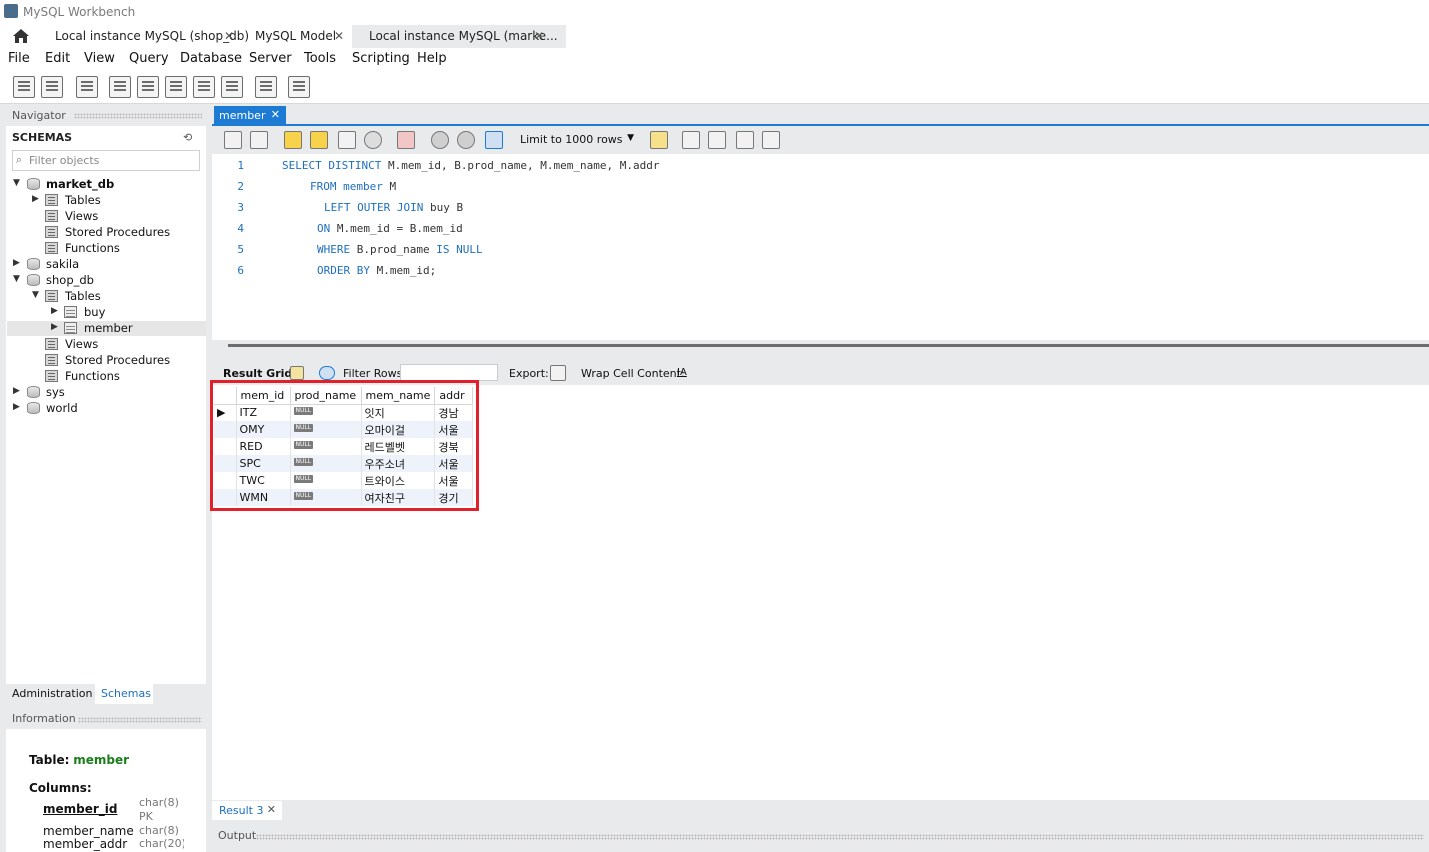 This screenshot has width=1429, height=852. What do you see at coordinates (21, 36) in the screenshot?
I see `home-tab` at bounding box center [21, 36].